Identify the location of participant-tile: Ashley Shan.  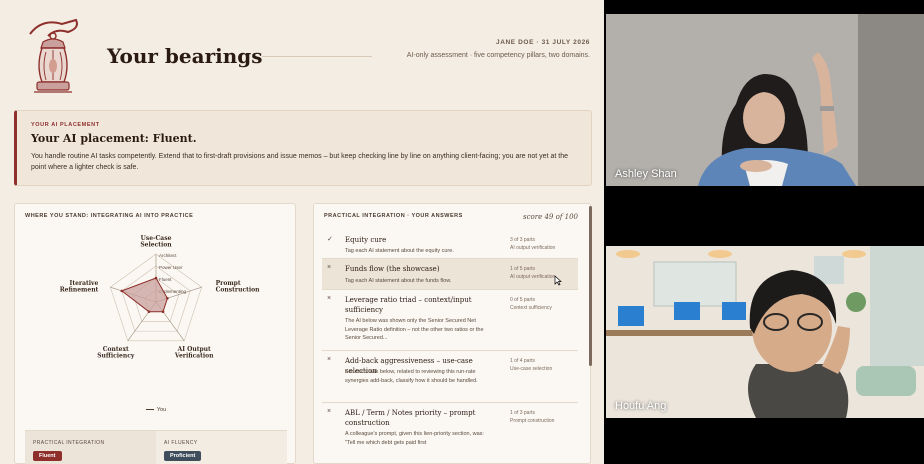
(765, 100).